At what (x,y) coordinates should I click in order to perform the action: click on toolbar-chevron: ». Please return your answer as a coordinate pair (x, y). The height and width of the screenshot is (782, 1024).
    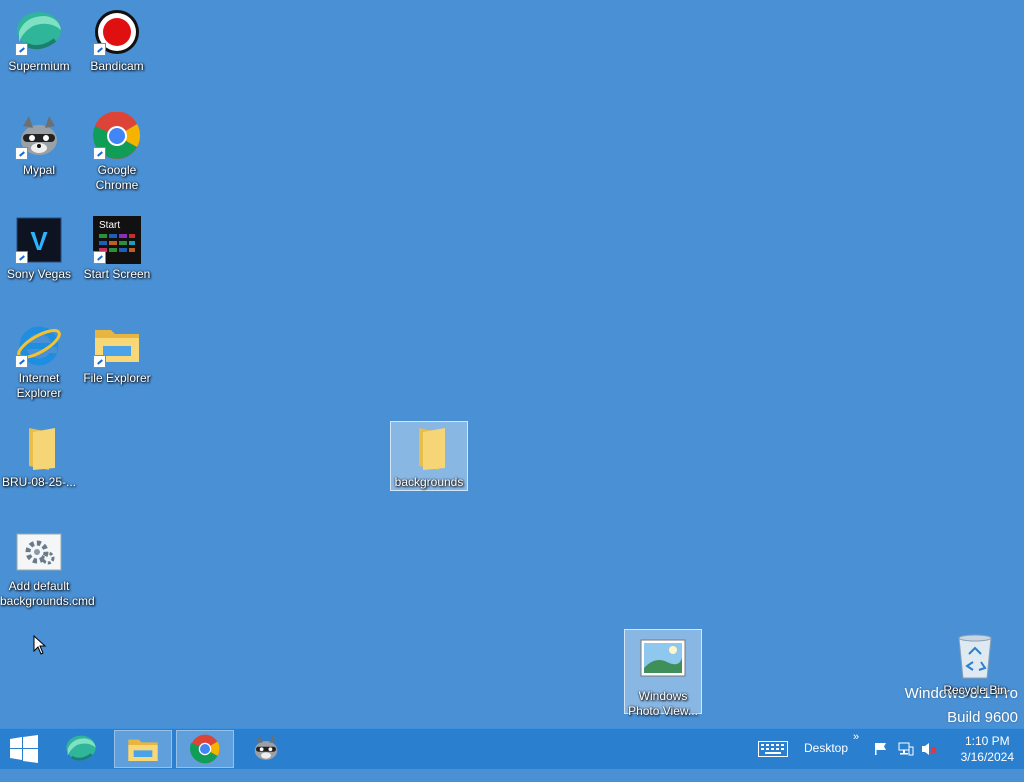
    Looking at the image, I should click on (856, 751).